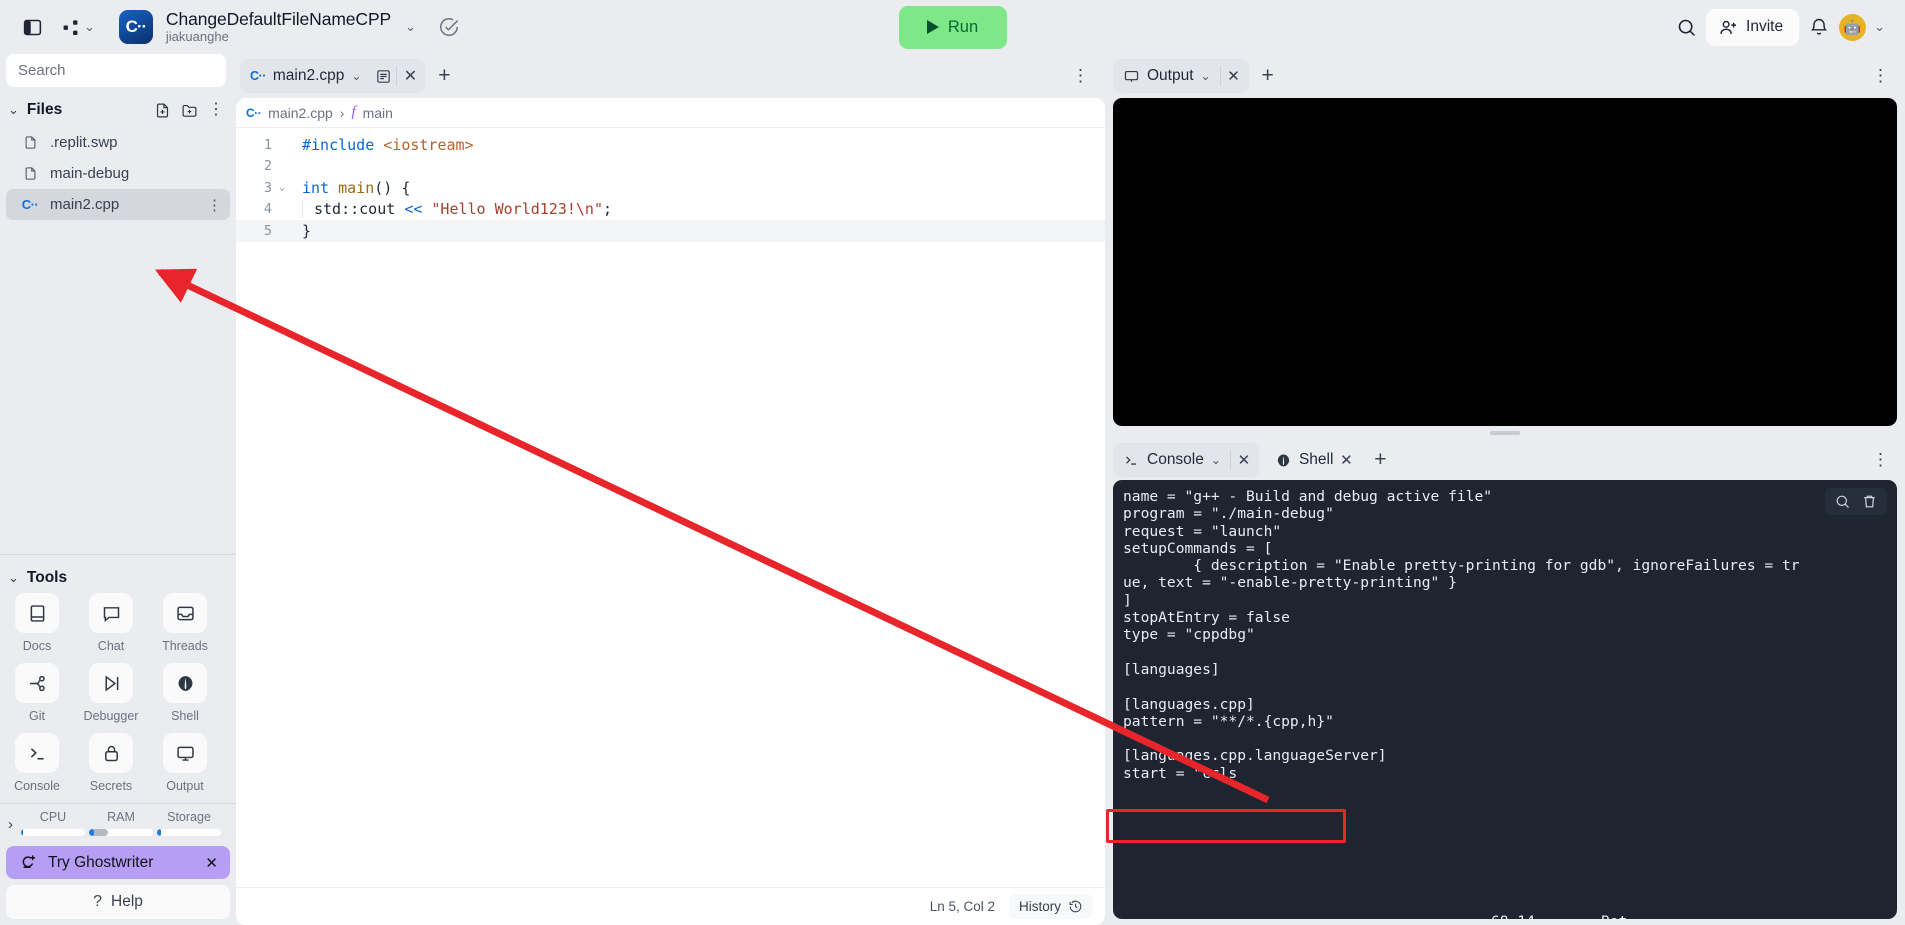 Image resolution: width=1905 pixels, height=925 pixels. I want to click on new-file-icon, so click(162, 110).